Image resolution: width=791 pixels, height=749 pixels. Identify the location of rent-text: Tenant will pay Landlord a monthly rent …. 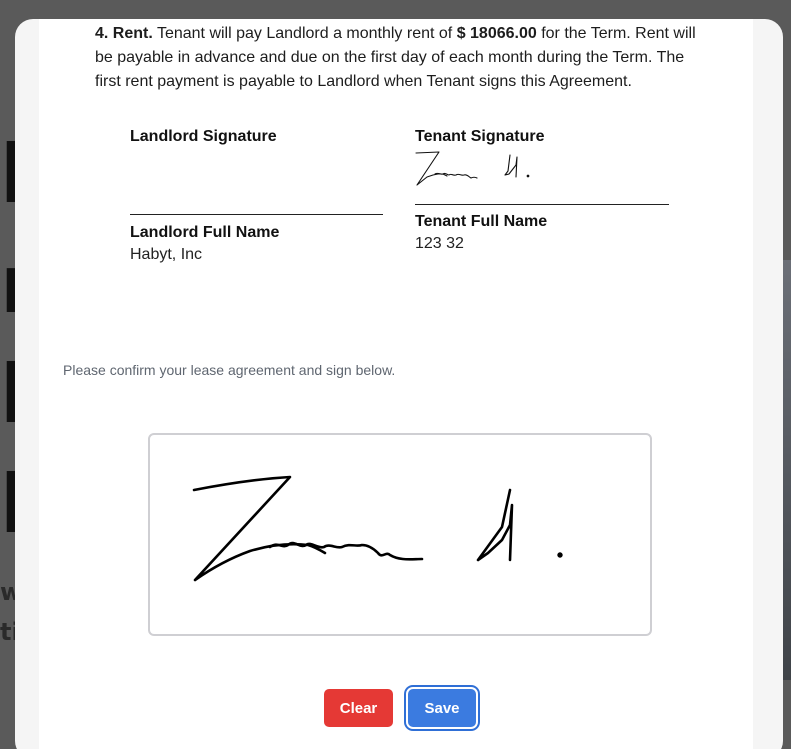
(304, 33).